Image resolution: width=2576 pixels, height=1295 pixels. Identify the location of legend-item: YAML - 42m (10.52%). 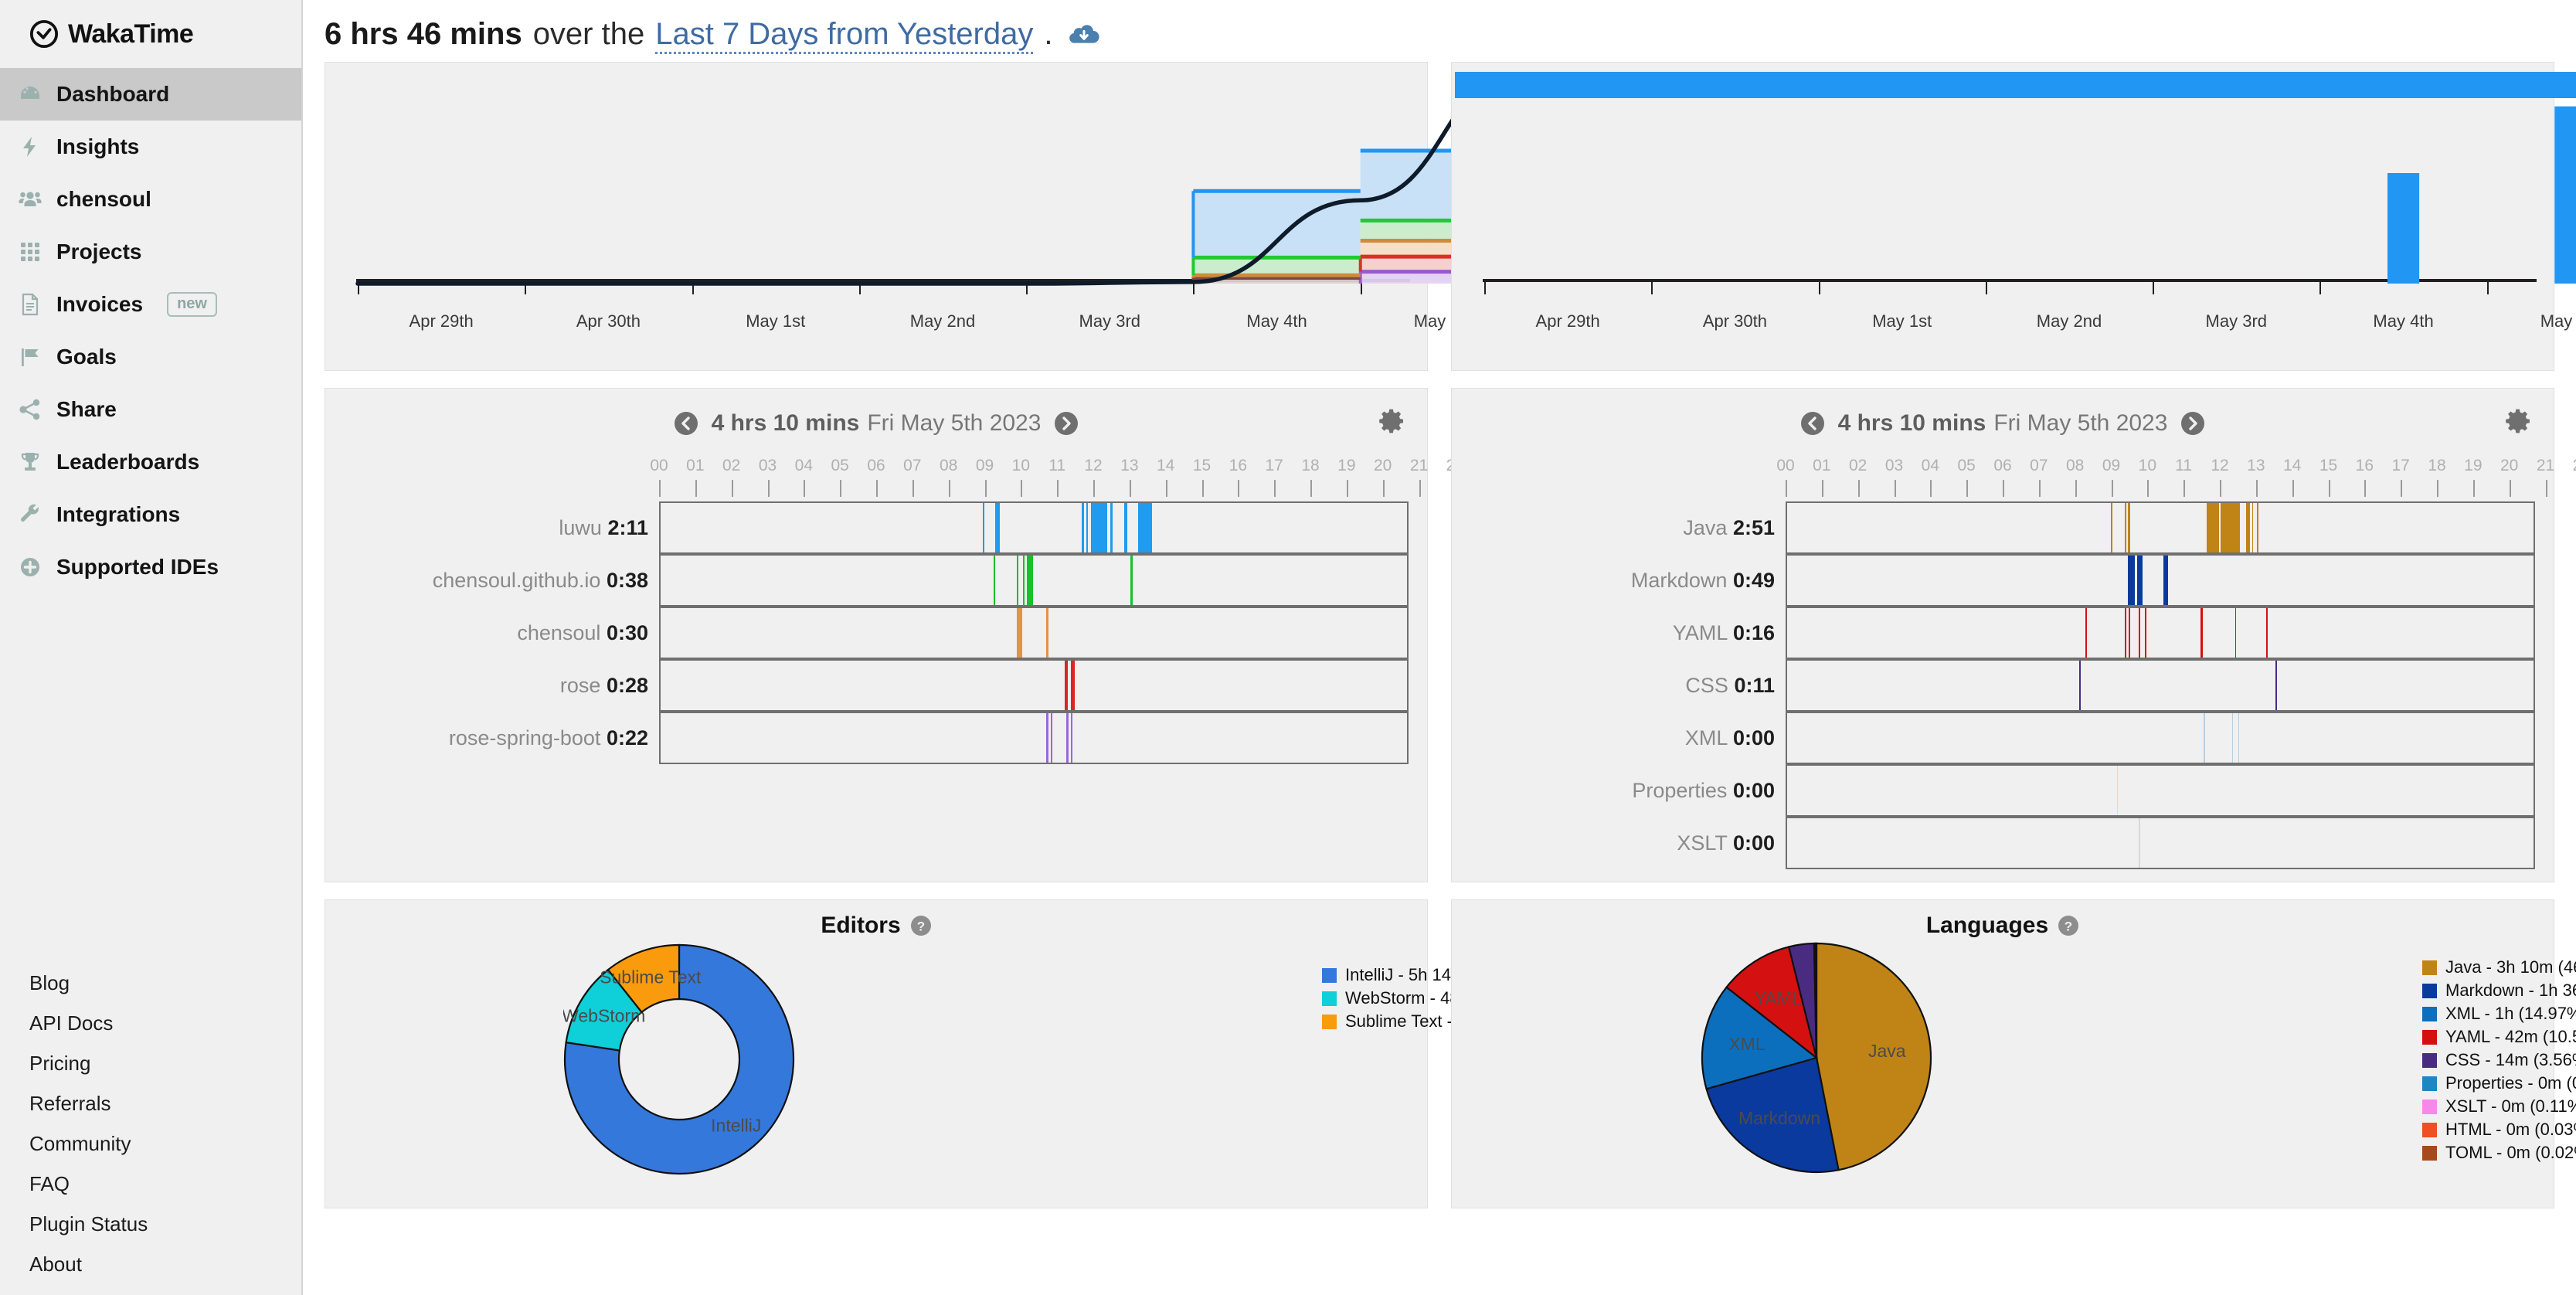
(2499, 1037).